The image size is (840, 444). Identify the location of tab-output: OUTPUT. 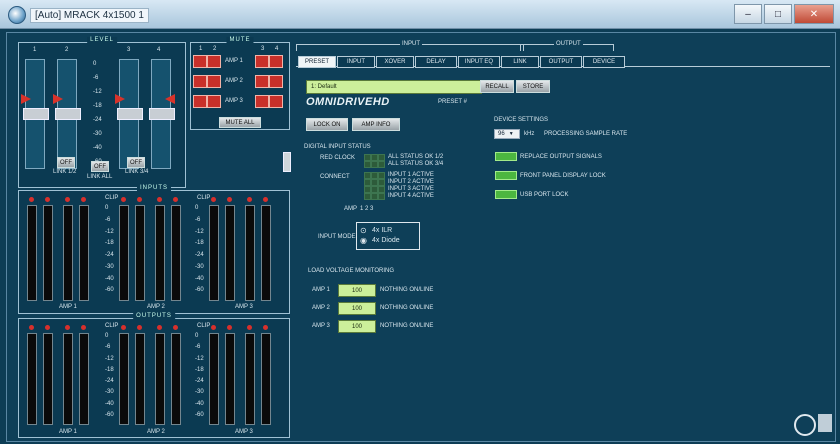
(561, 62).